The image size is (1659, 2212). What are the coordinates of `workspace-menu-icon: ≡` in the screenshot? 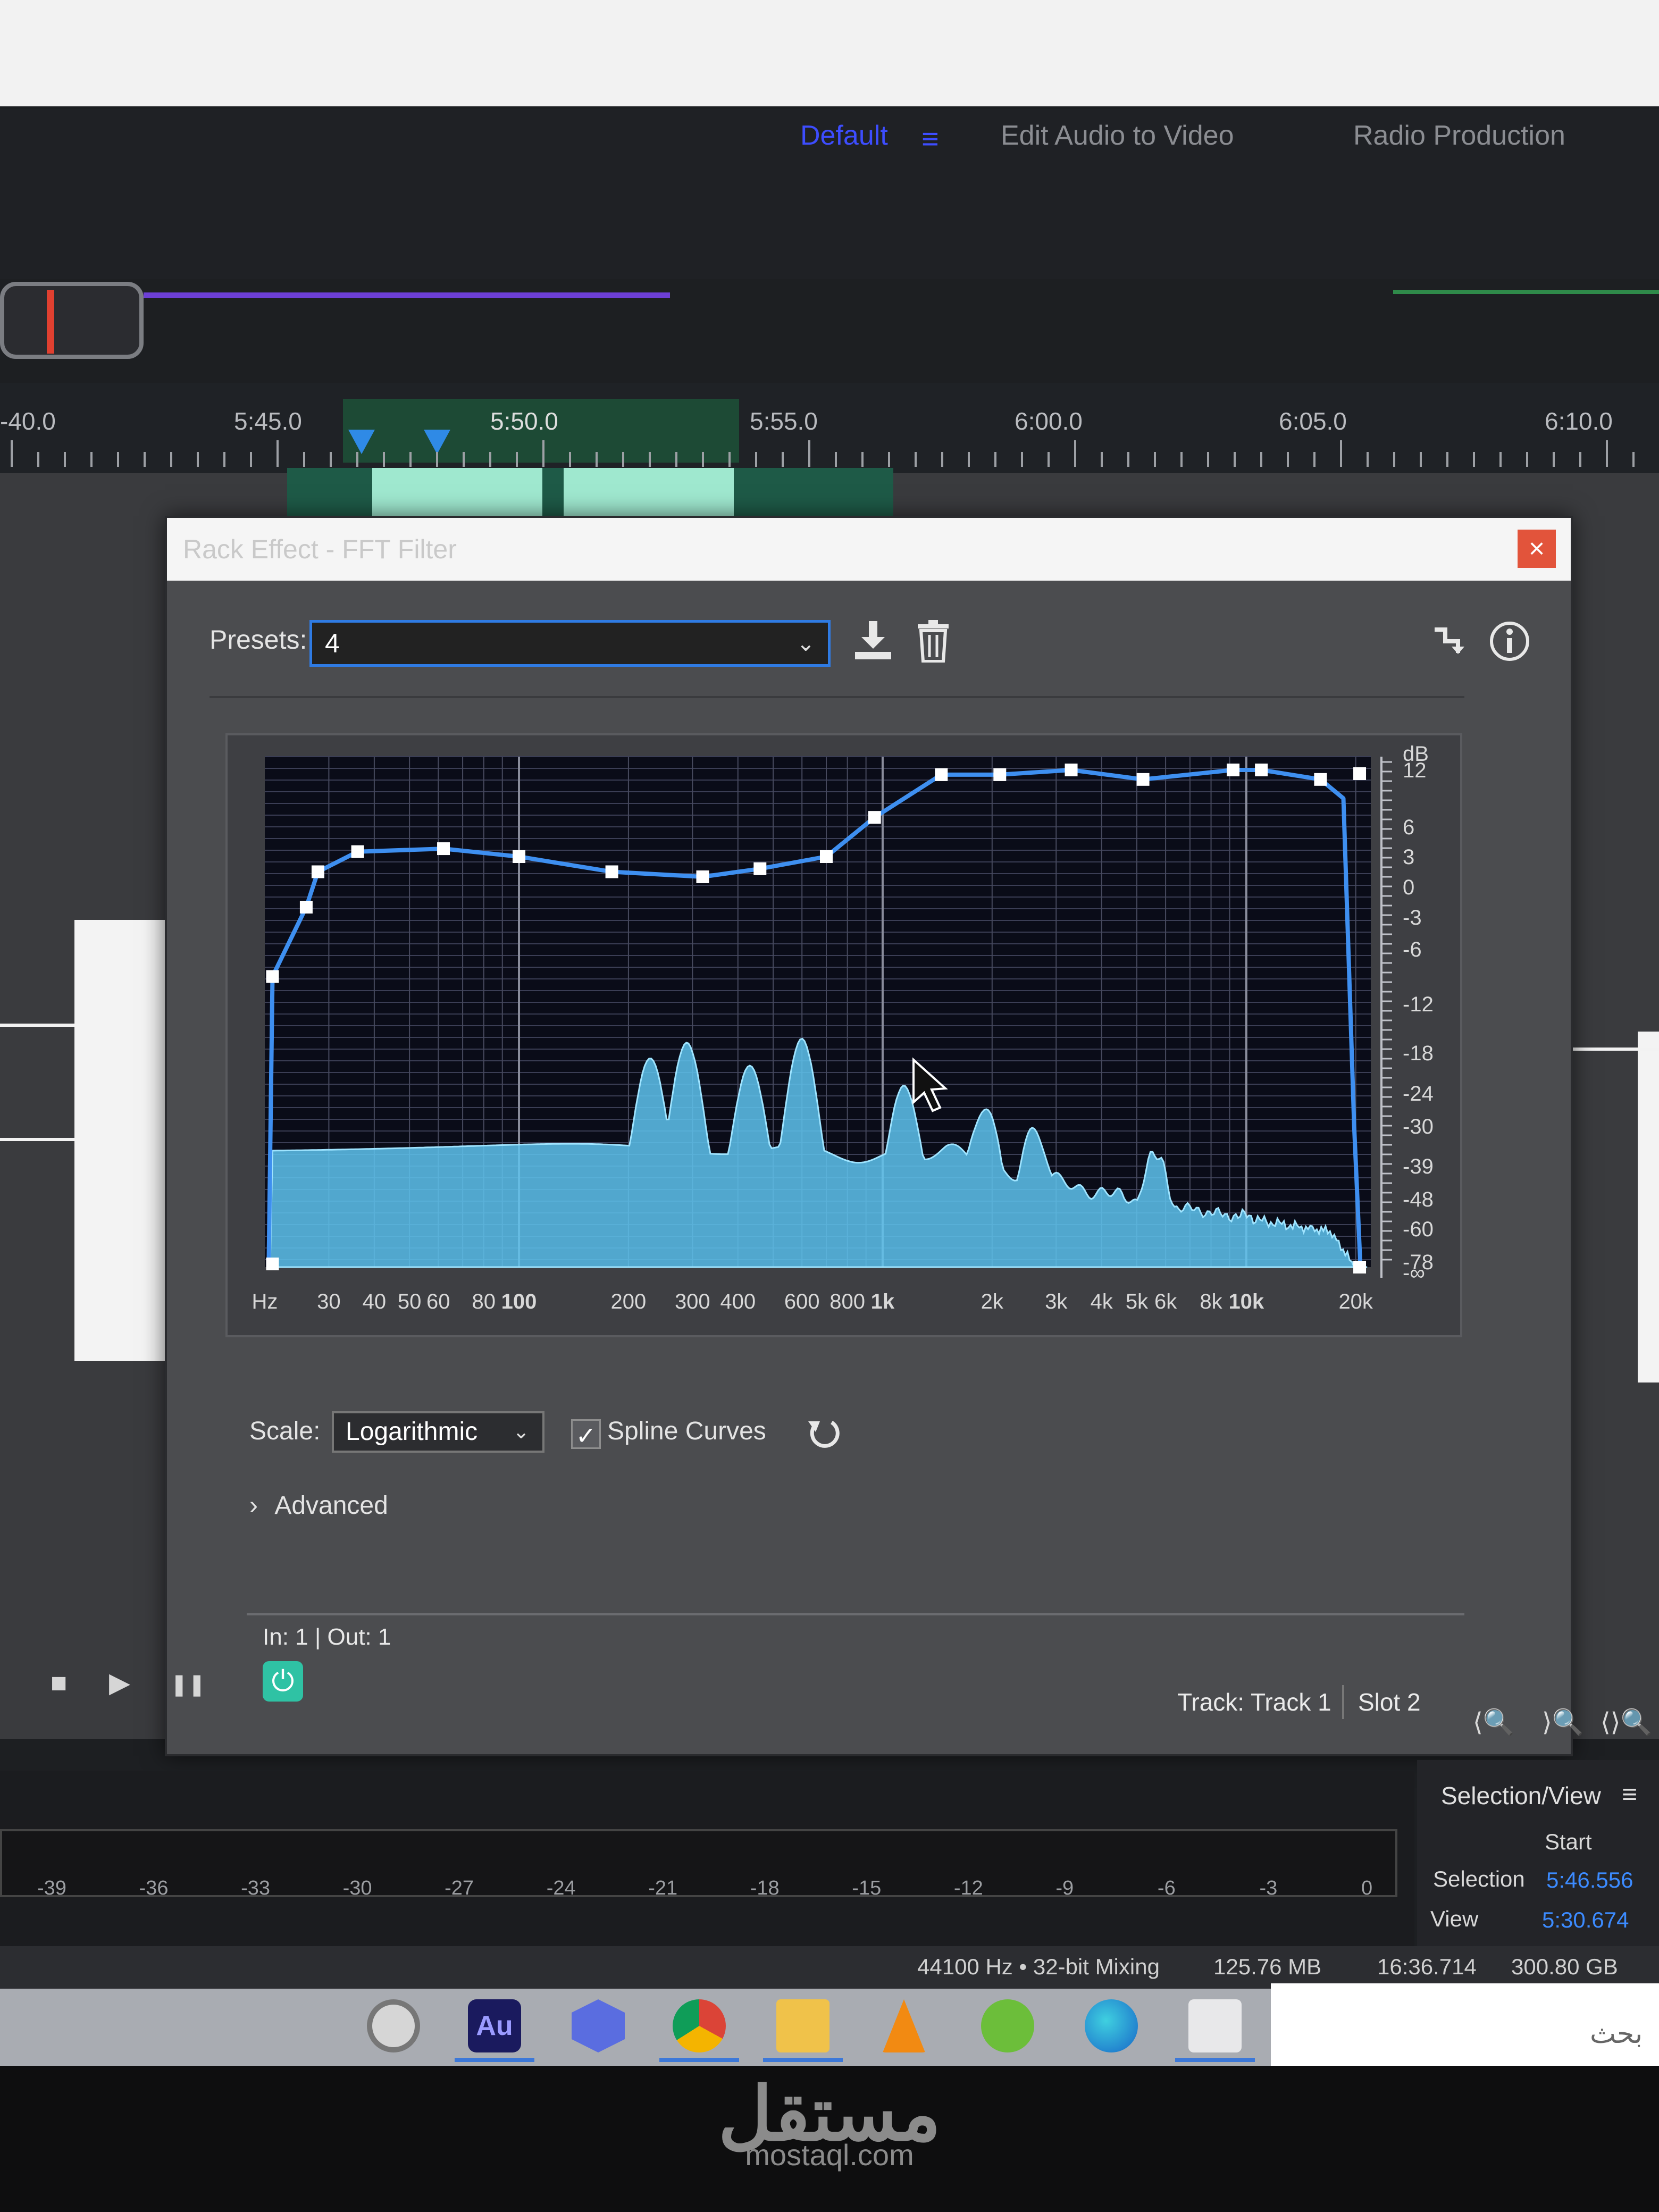 It's located at (930, 138).